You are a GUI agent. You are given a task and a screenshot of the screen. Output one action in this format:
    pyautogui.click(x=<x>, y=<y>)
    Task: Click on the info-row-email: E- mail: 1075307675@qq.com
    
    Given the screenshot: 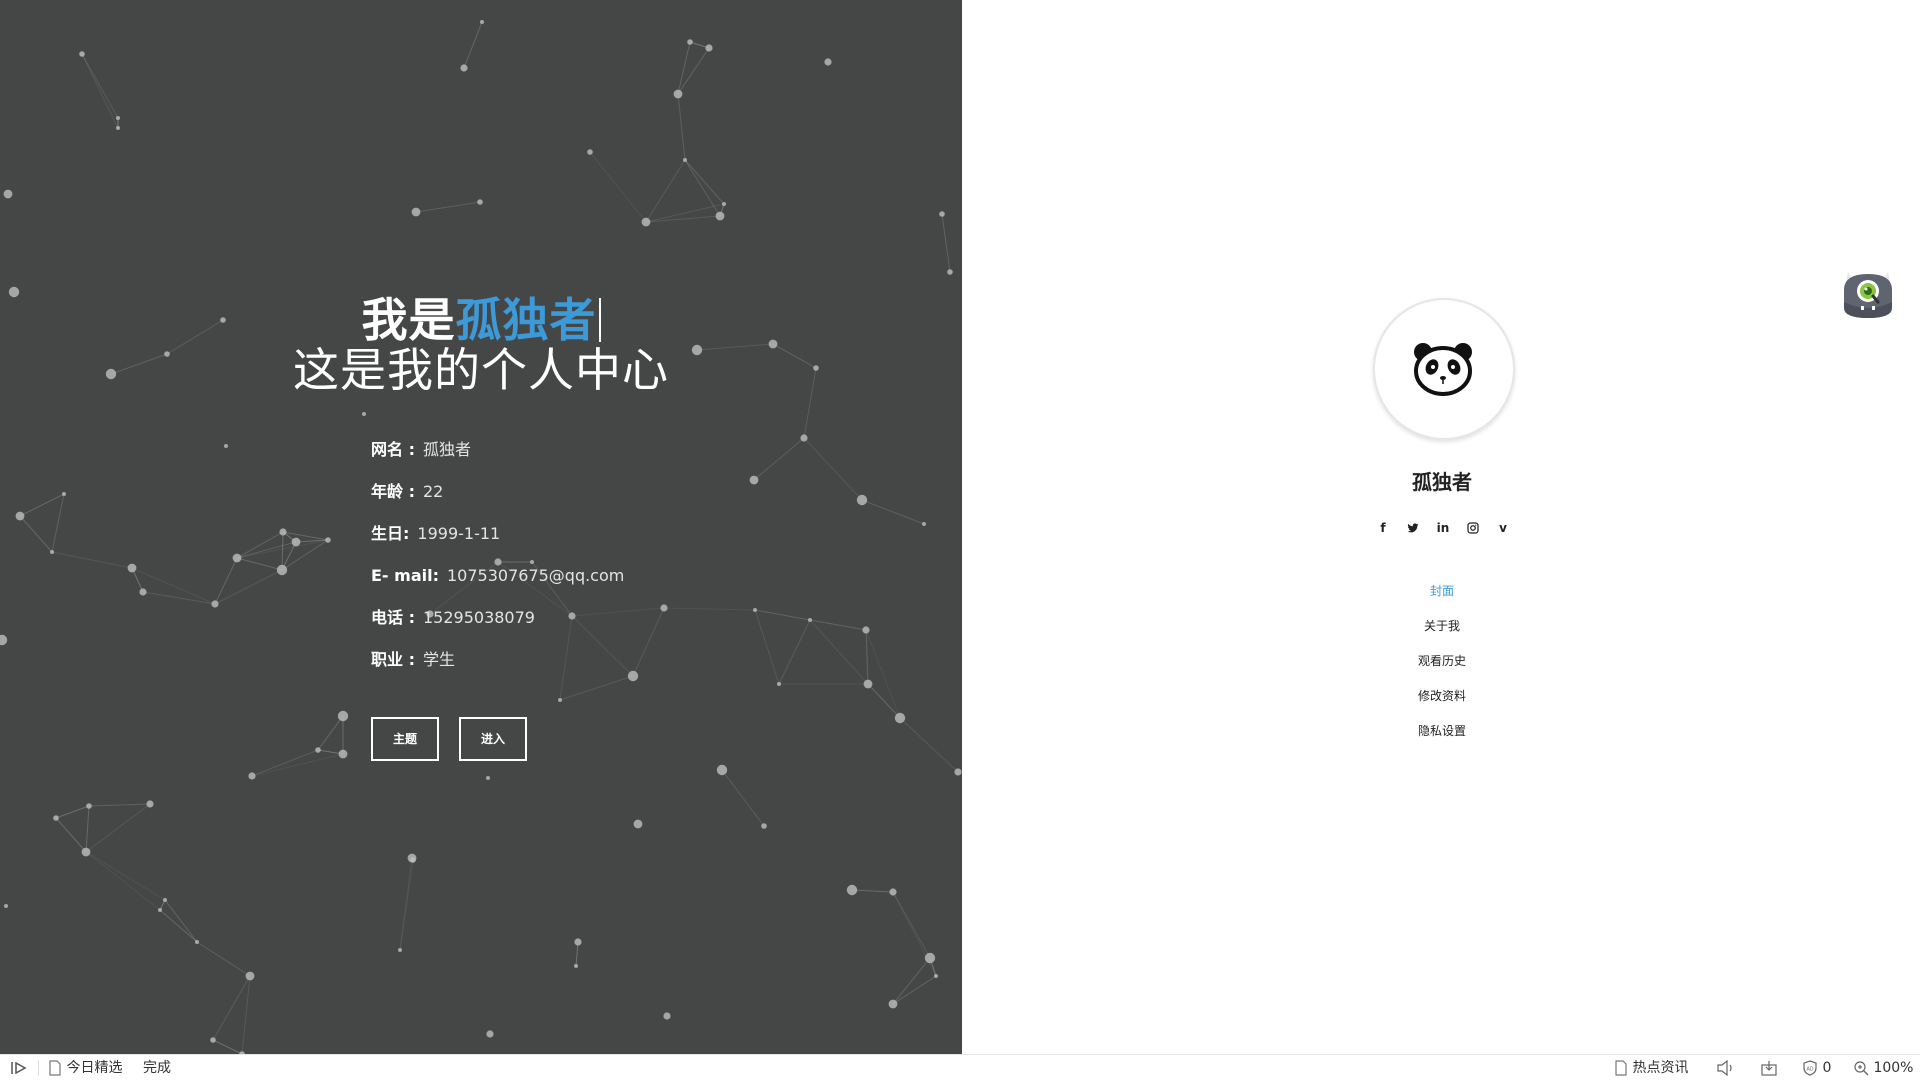 What is the action you would take?
    pyautogui.click(x=497, y=581)
    